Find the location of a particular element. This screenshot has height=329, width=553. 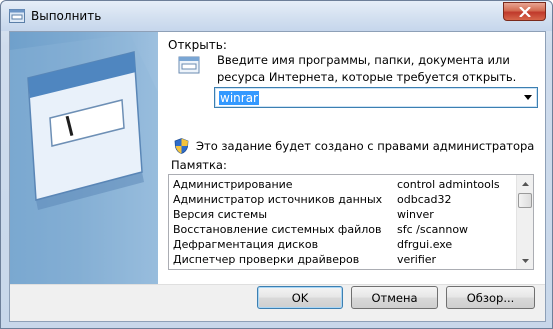

vertical-scrollbar is located at coordinates (524, 222).